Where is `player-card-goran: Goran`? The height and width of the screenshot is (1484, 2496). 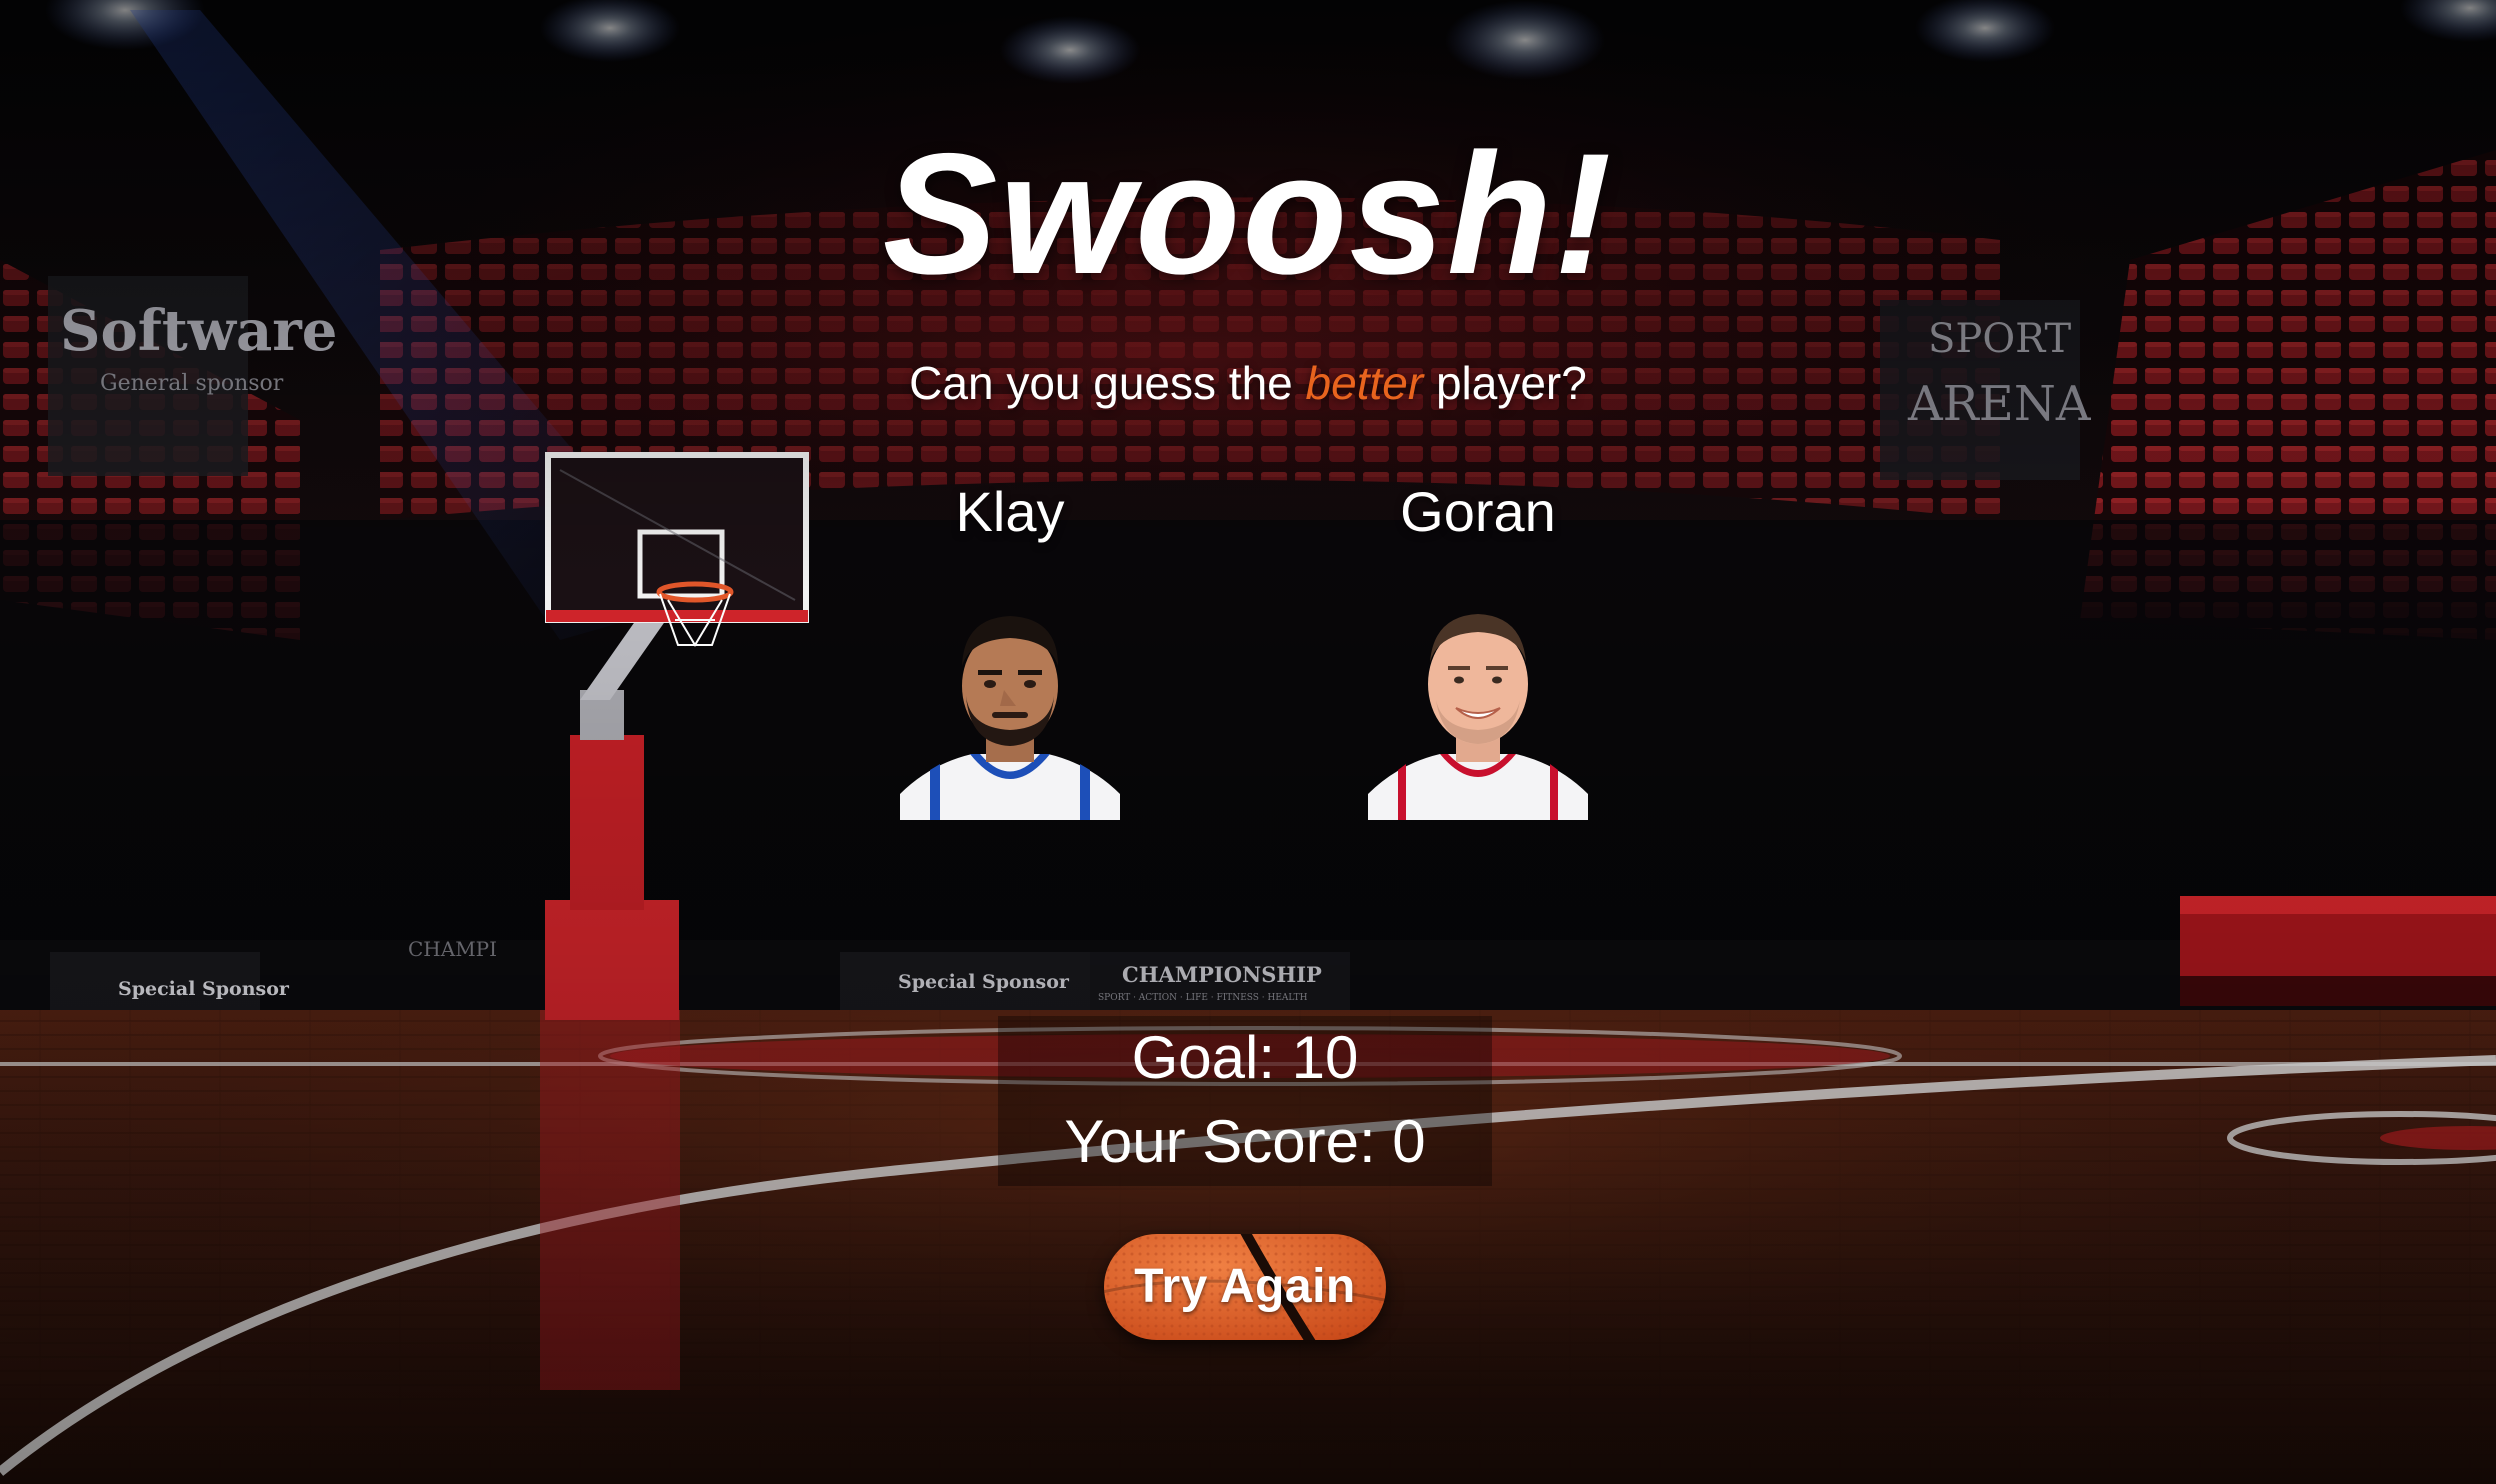
player-card-goran: Goran is located at coordinates (1478, 650).